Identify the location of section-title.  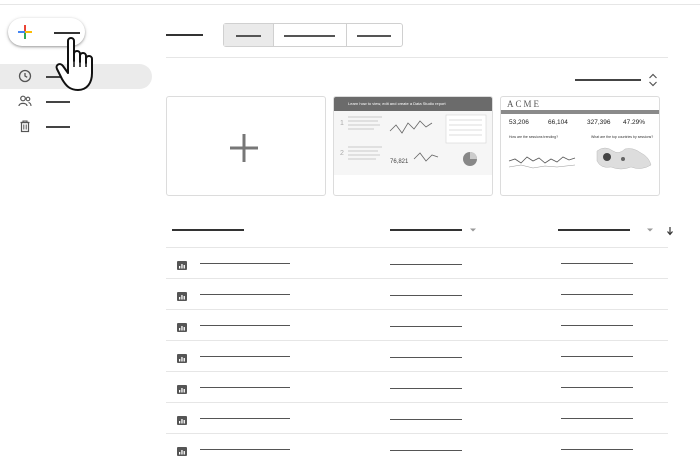
(184, 35).